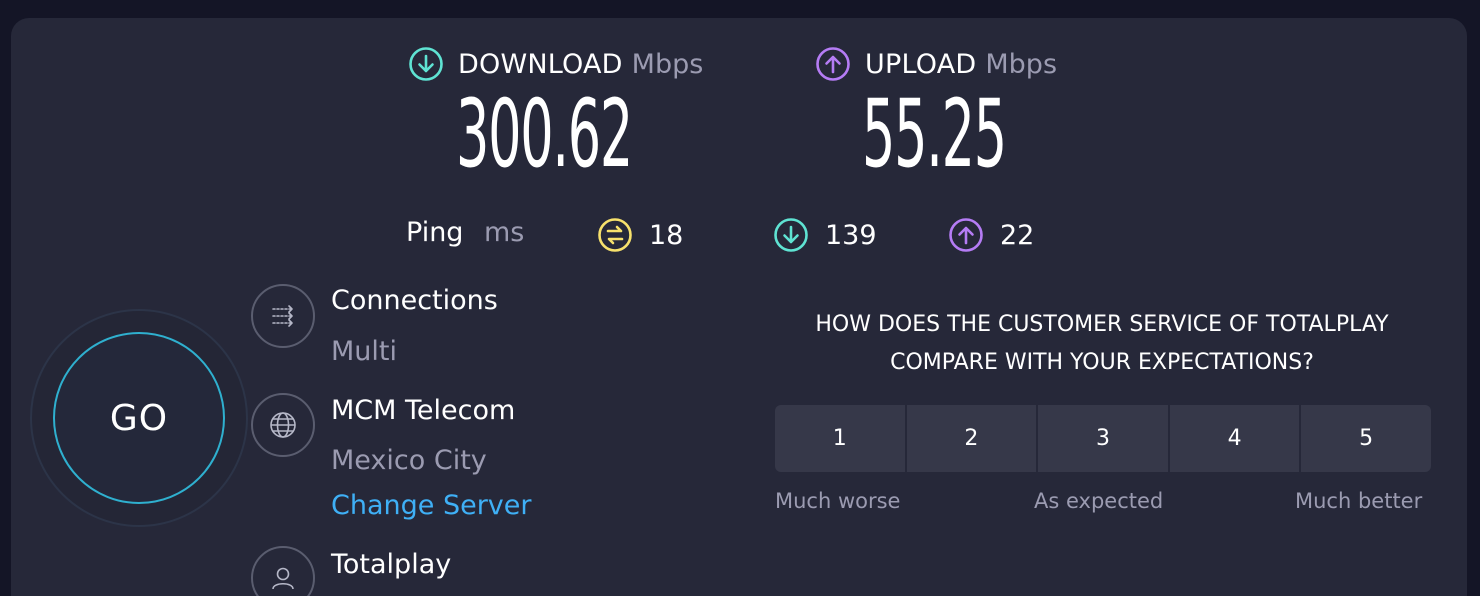 Image resolution: width=1480 pixels, height=596 pixels. I want to click on upload-label: UPLOAD, so click(921, 64).